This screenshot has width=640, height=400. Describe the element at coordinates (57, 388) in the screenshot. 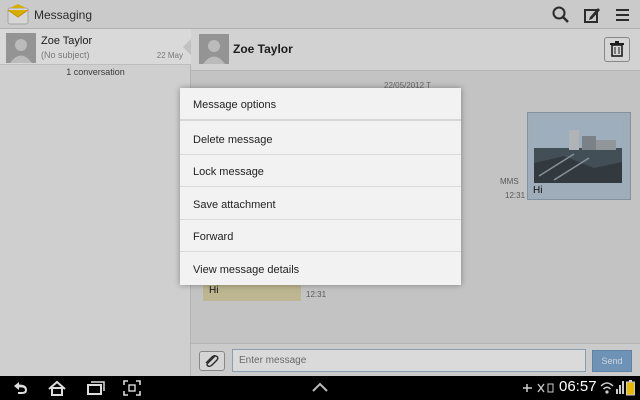

I see `home-icon` at that location.